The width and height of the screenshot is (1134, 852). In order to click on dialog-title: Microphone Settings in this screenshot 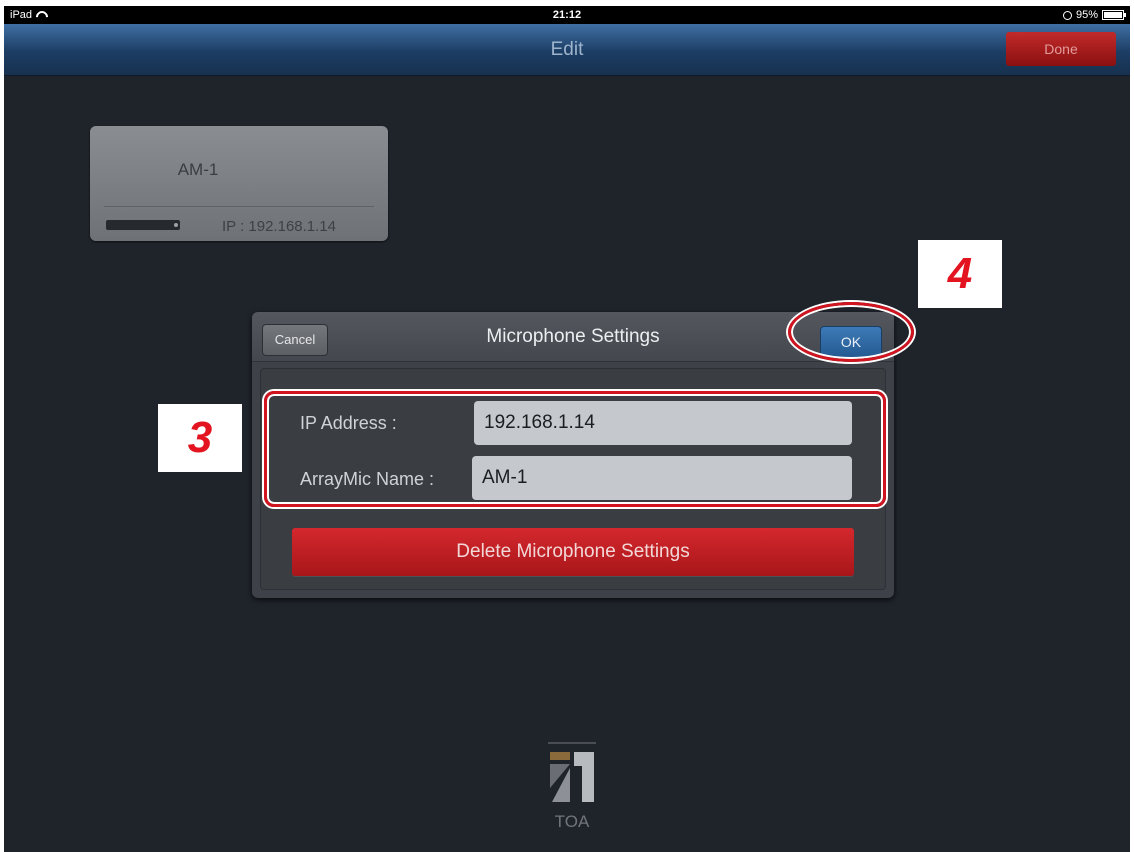, I will do `click(573, 336)`.